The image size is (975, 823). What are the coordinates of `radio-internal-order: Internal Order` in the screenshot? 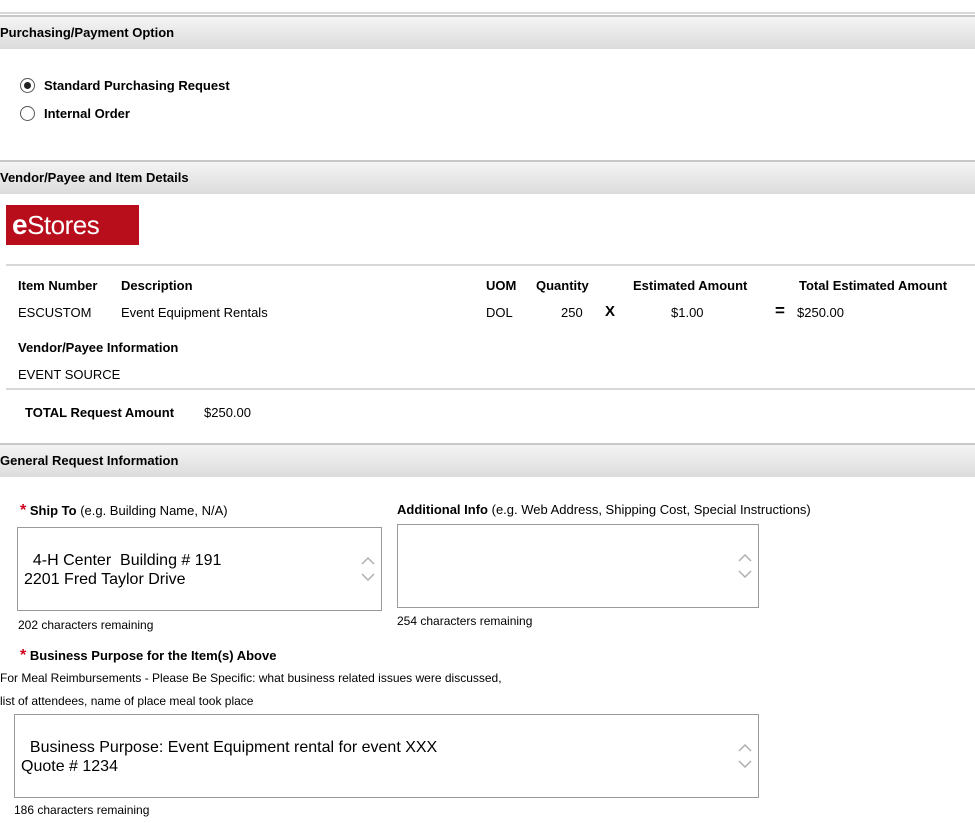 It's located at (75, 113).